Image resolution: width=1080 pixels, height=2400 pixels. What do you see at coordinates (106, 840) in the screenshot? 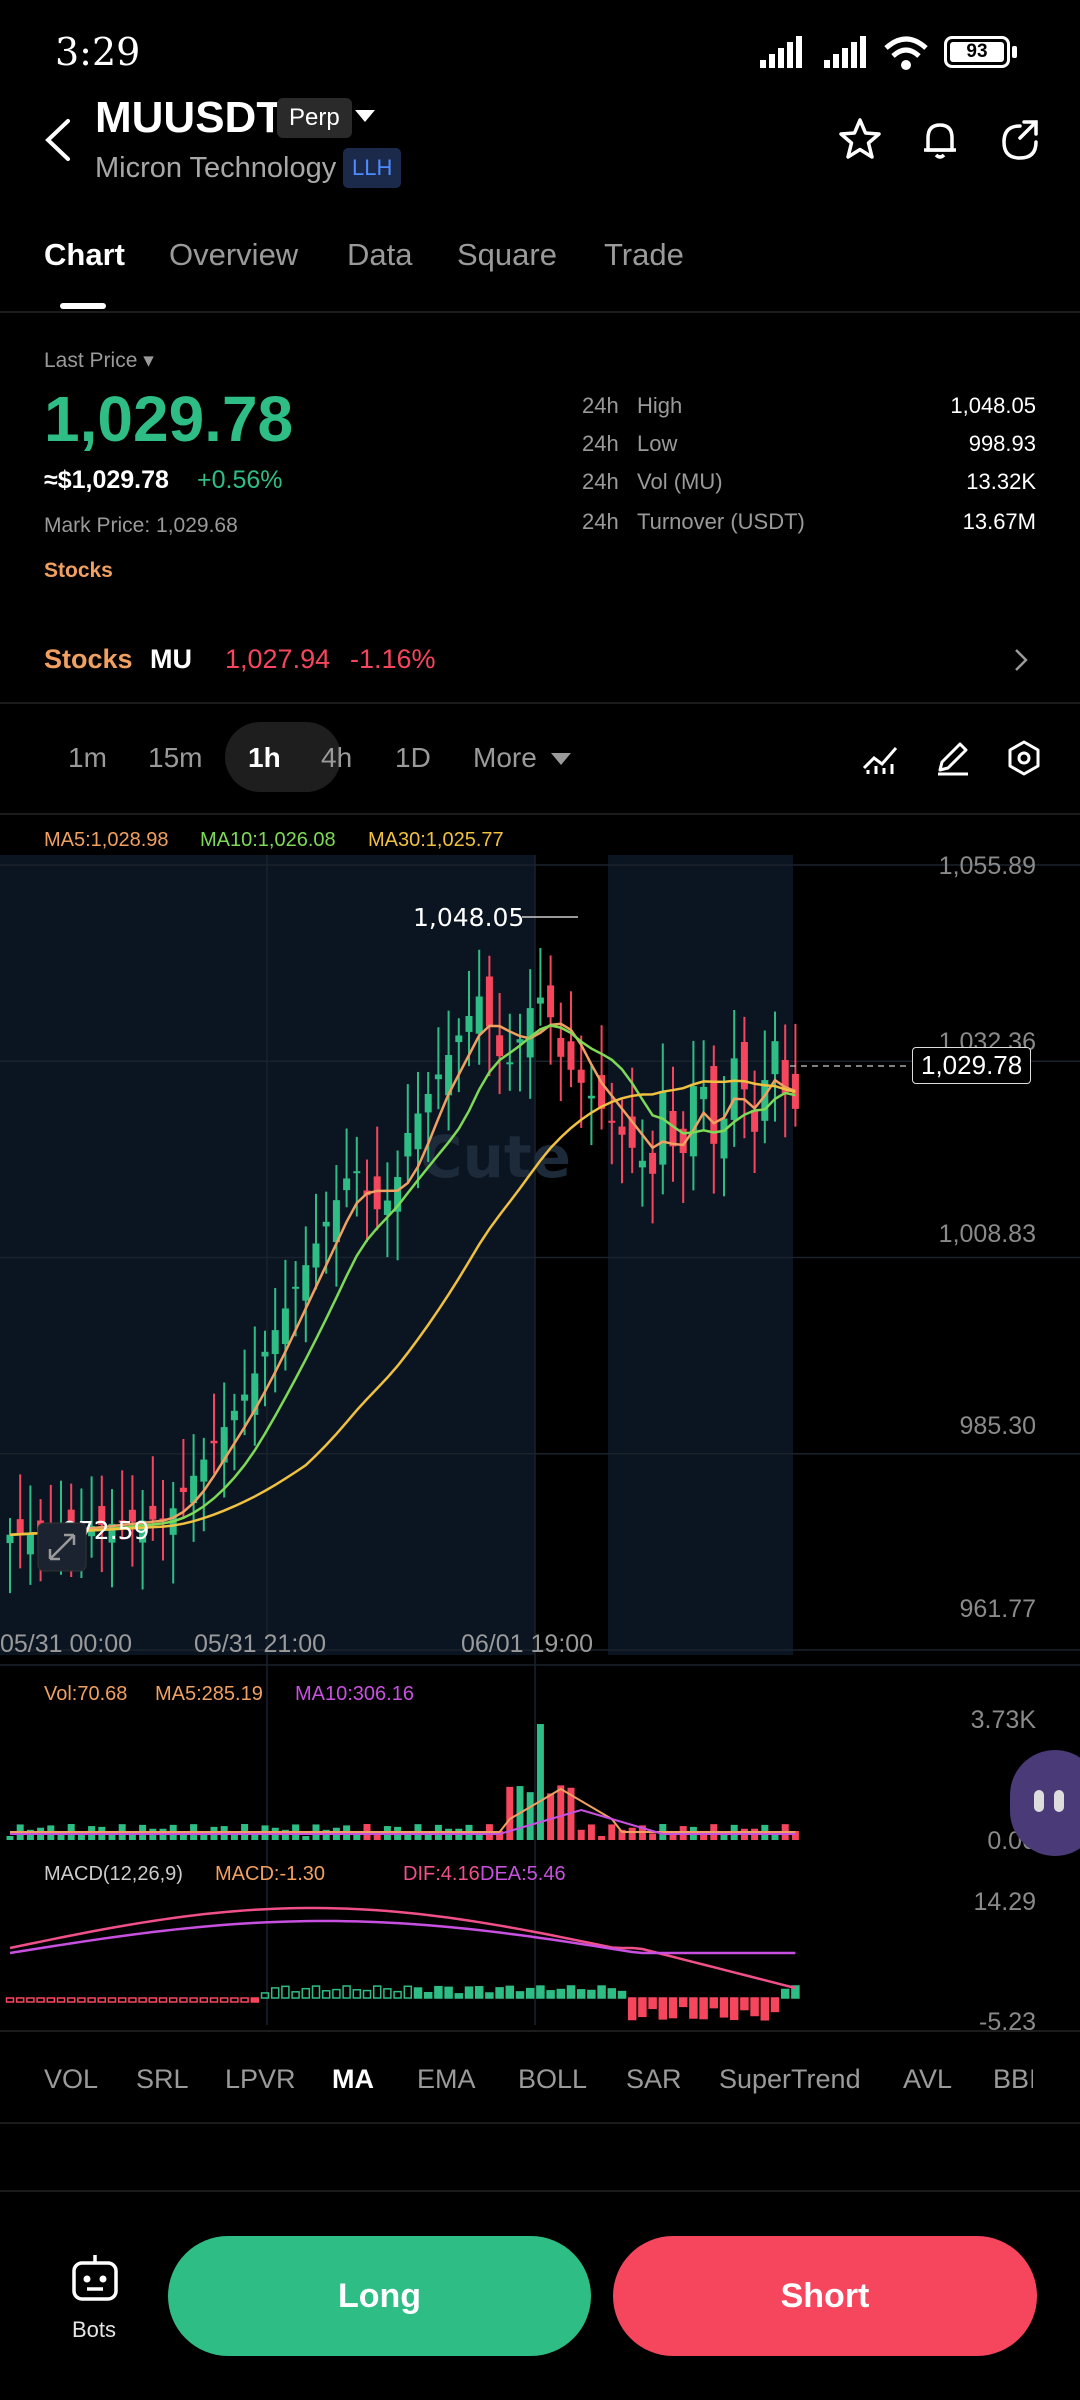
I see `ma5-legend: MA5:1,028.98` at bounding box center [106, 840].